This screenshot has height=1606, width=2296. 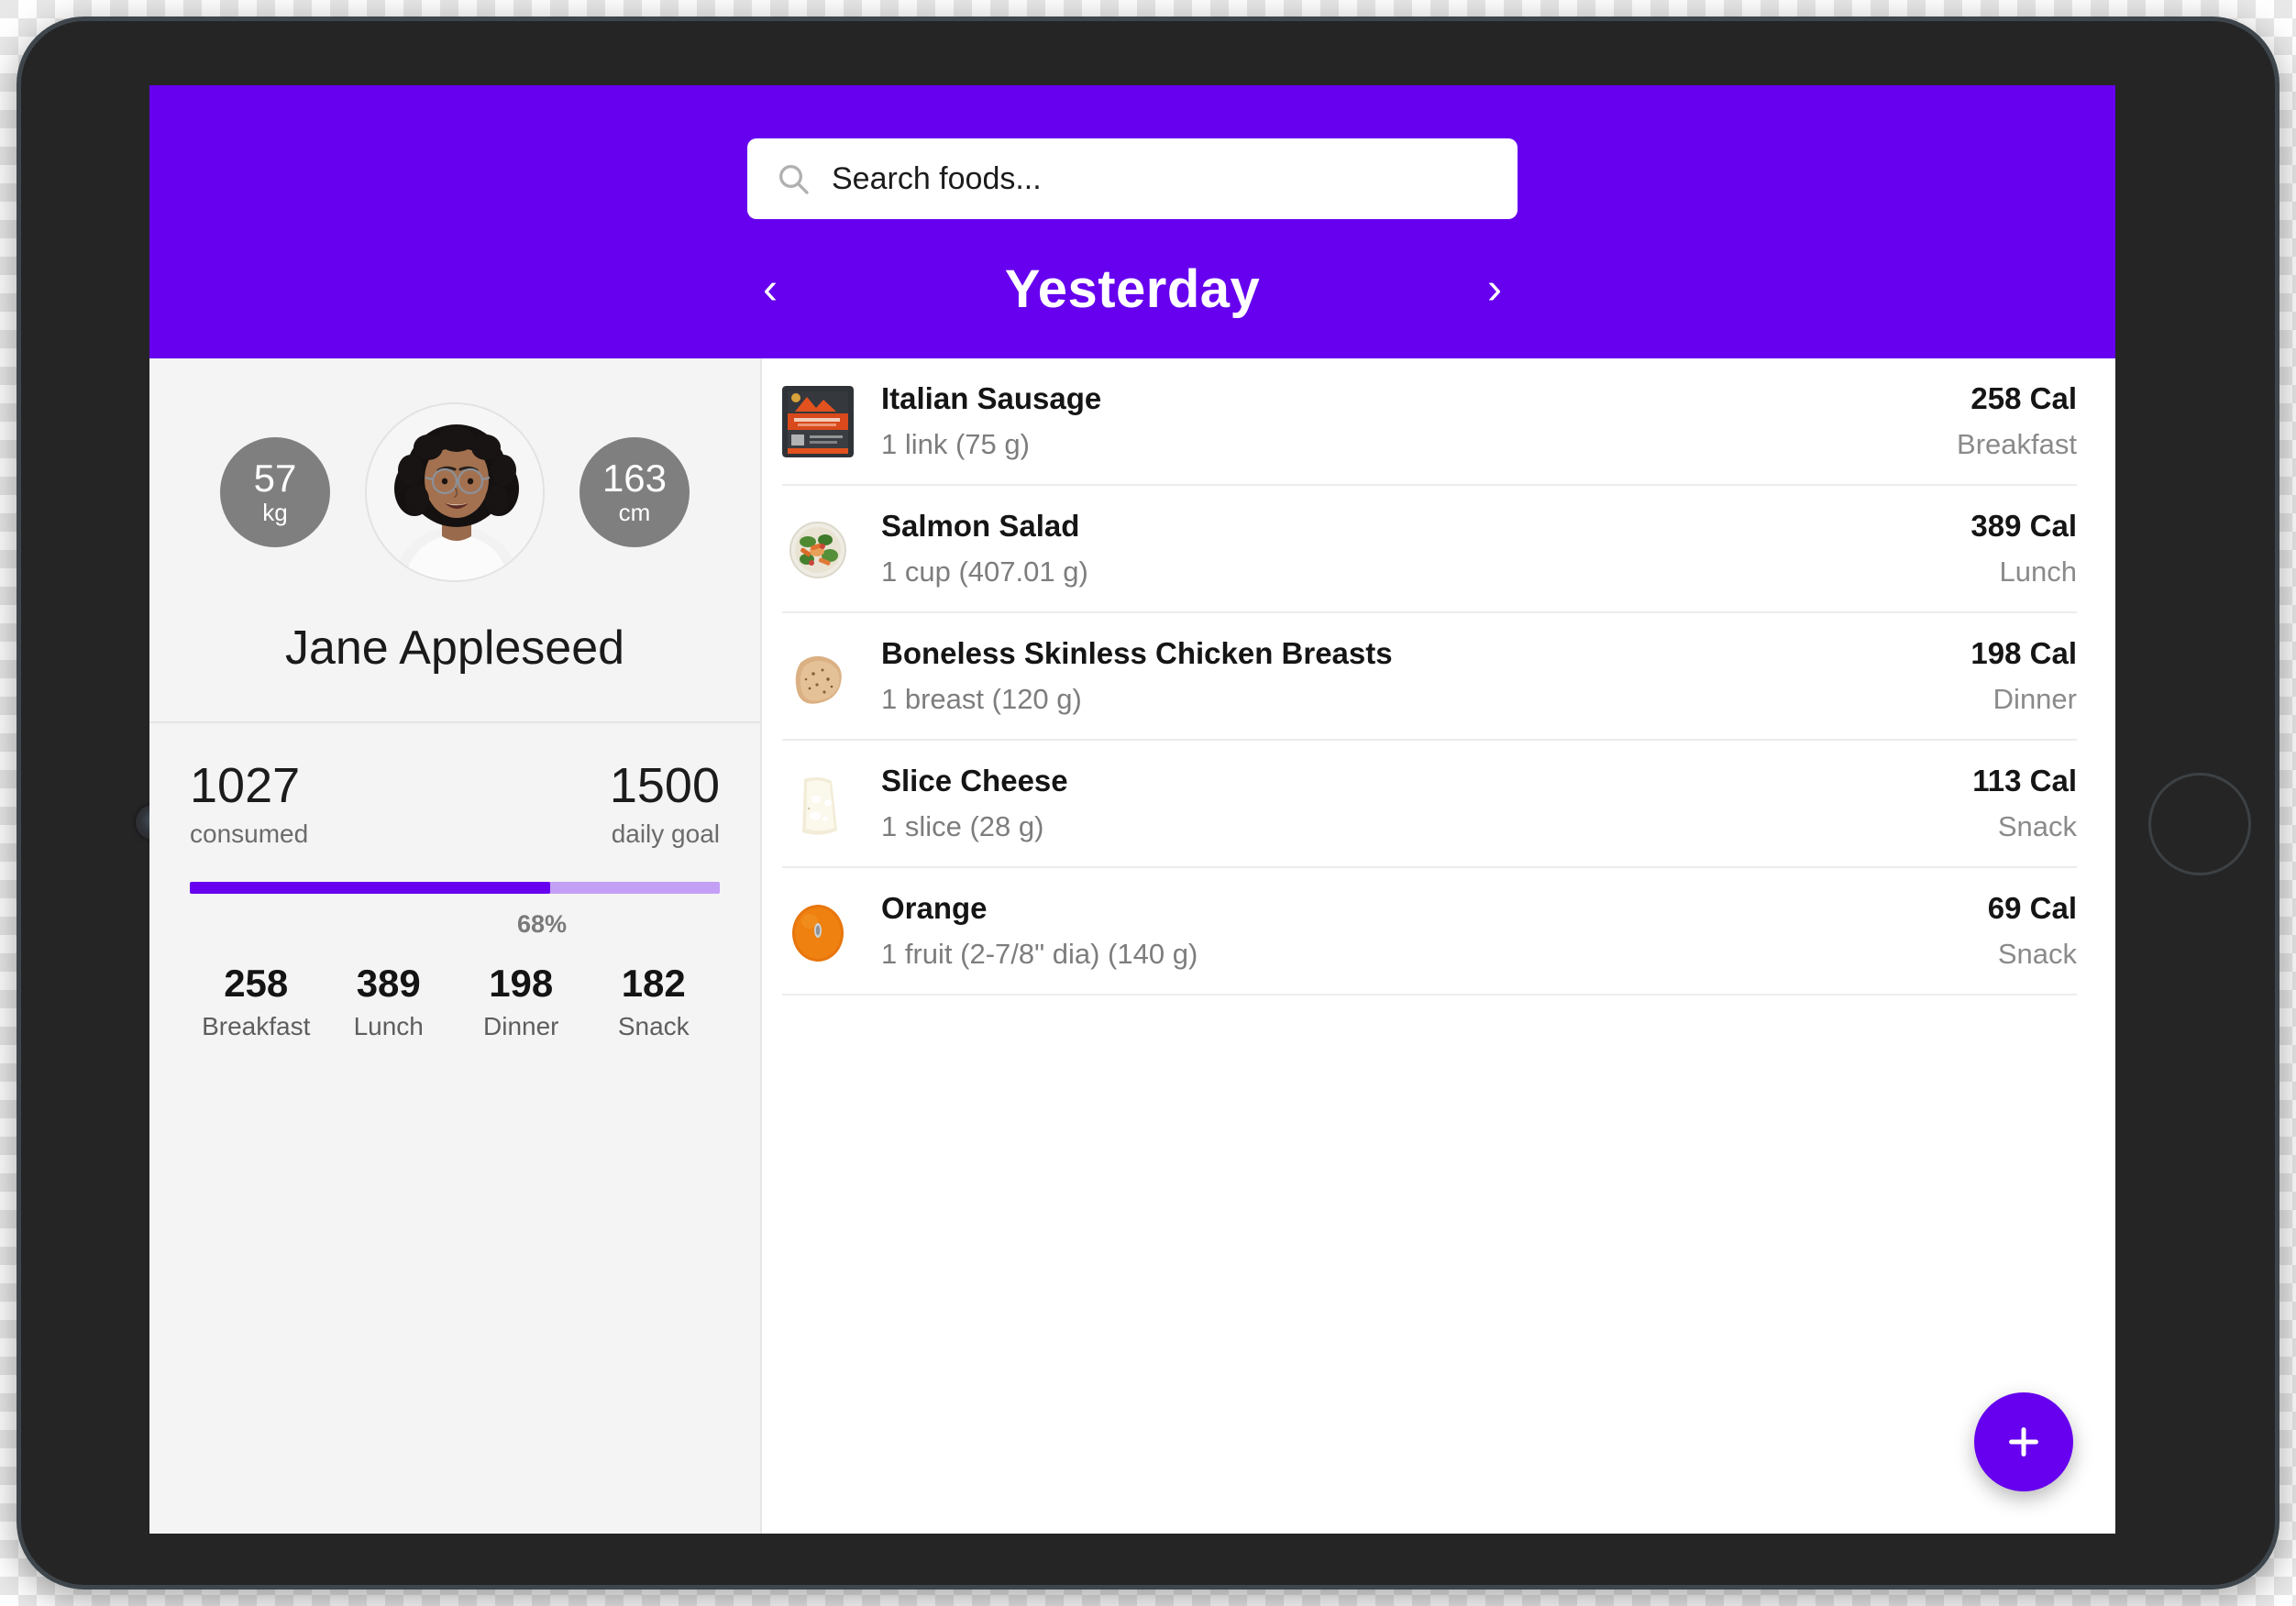 What do you see at coordinates (2023, 398) in the screenshot?
I see `food-calories: 258 Cal` at bounding box center [2023, 398].